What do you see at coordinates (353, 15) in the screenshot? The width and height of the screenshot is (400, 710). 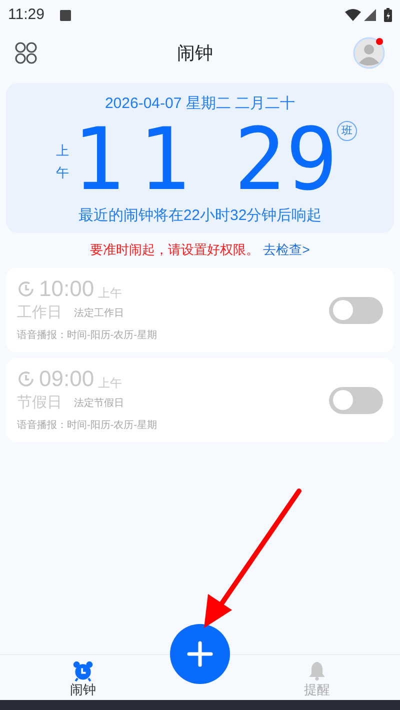 I see `wifi-icon` at bounding box center [353, 15].